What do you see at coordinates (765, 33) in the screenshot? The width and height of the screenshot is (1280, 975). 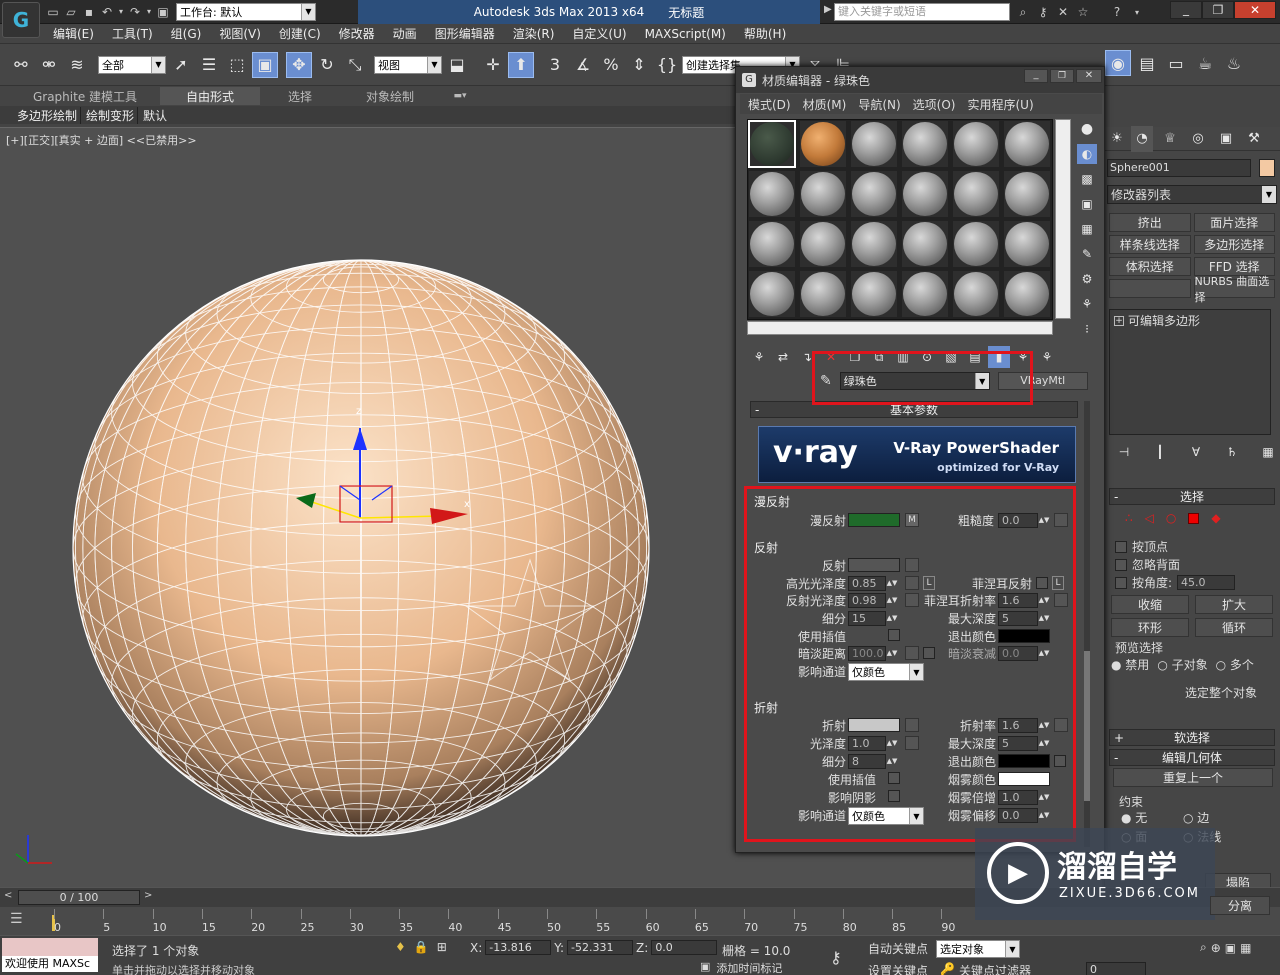 I see `menu-help: 帮助(H)` at bounding box center [765, 33].